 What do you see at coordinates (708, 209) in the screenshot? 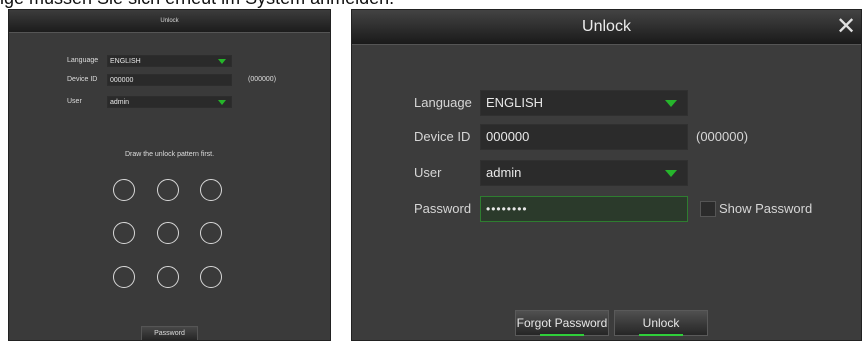
I see `show-password-checkbox` at bounding box center [708, 209].